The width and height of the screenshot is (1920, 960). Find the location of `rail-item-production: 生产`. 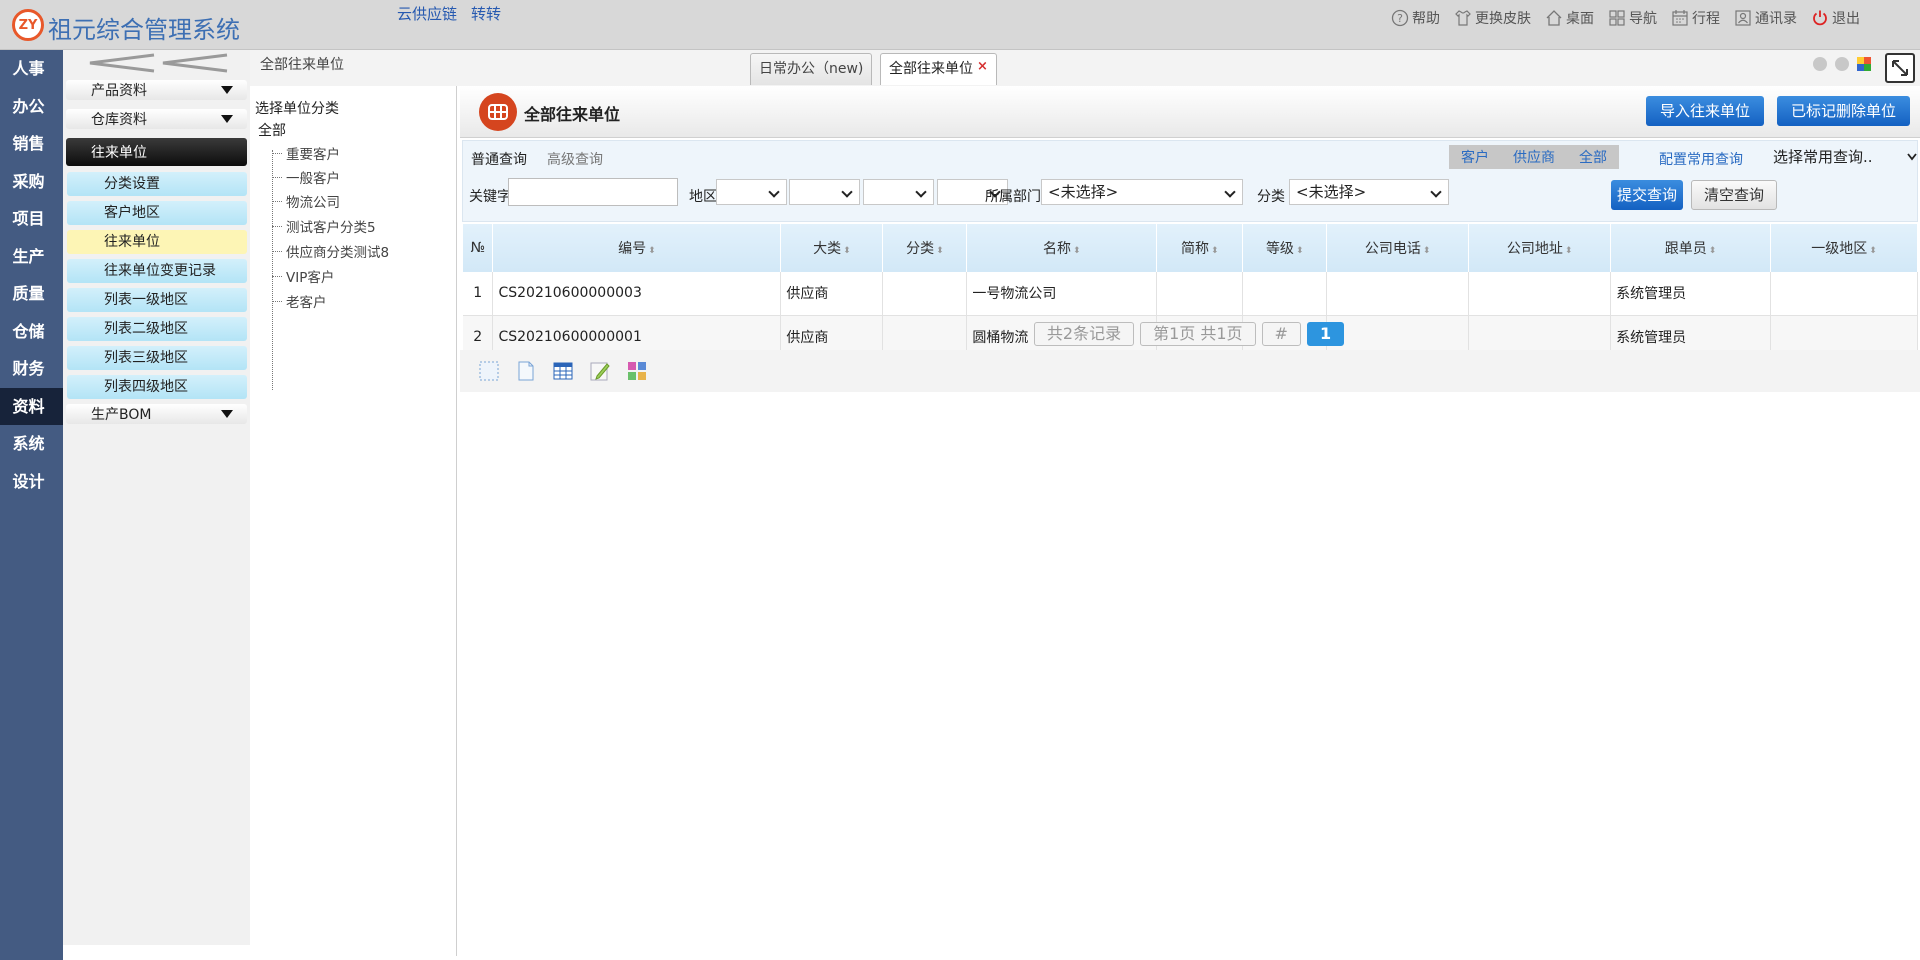

rail-item-production: 生产 is located at coordinates (31, 257).